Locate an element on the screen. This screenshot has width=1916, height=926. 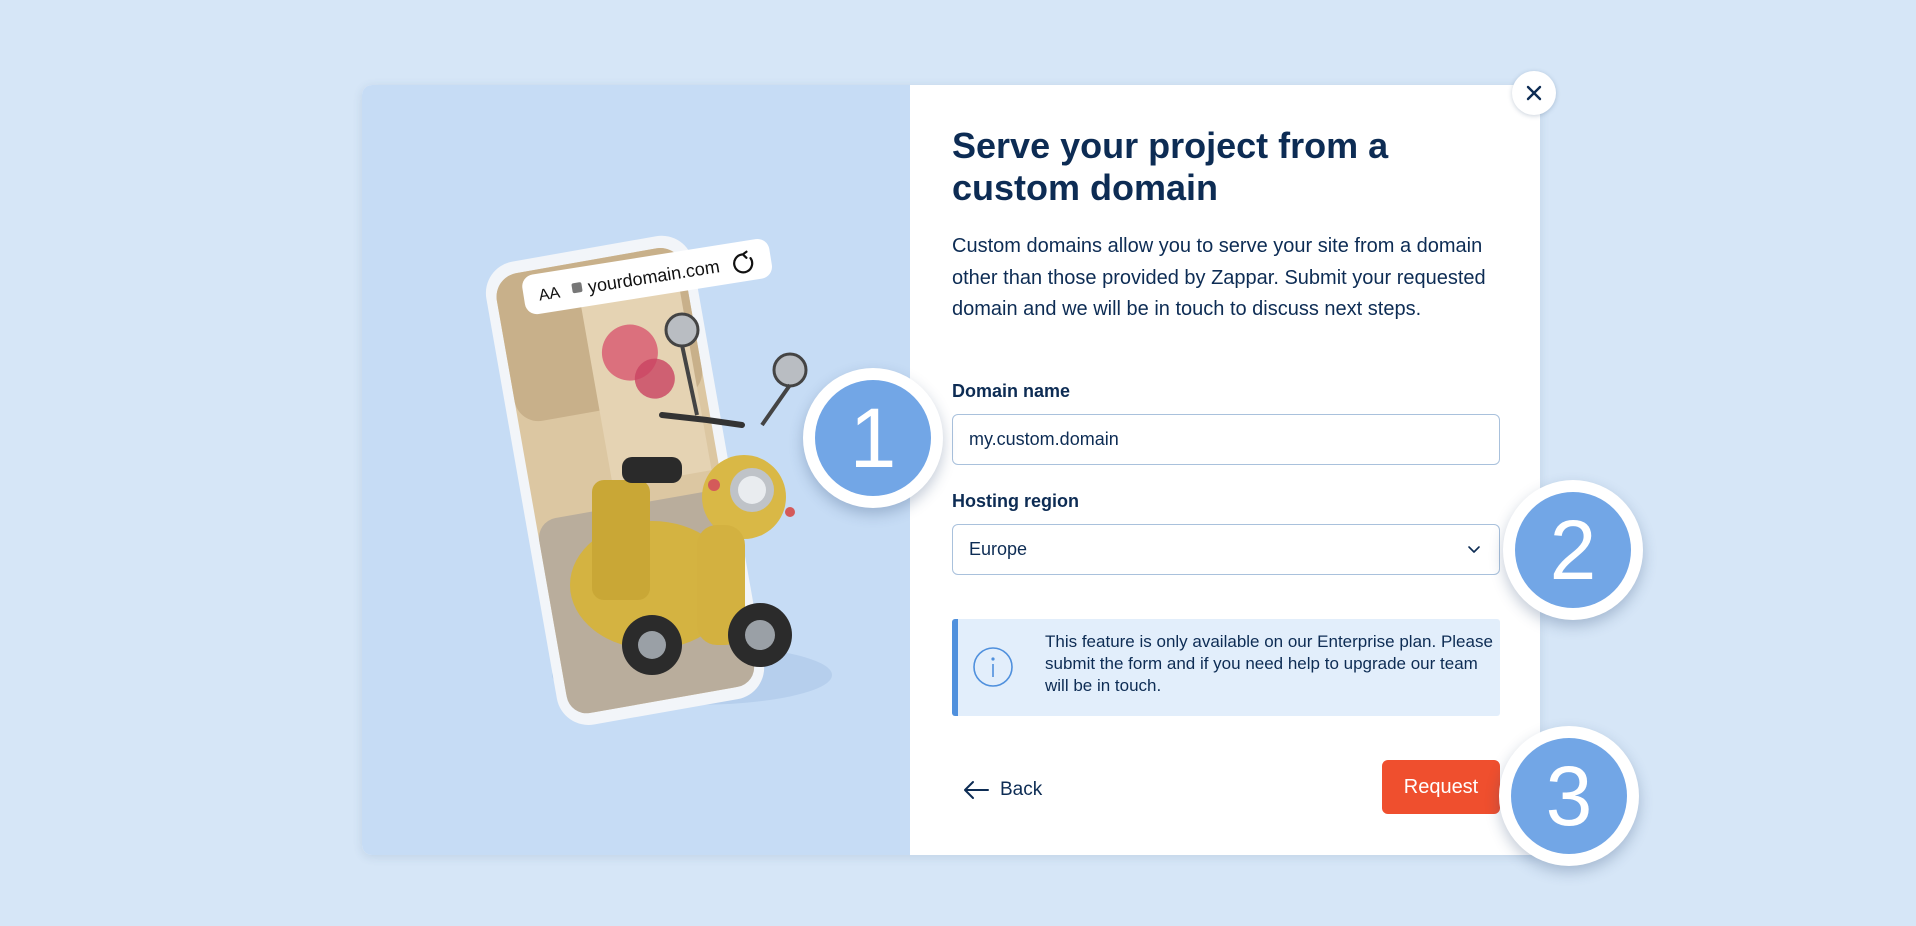
address-bar-text-size: AA is located at coordinates (550, 294).